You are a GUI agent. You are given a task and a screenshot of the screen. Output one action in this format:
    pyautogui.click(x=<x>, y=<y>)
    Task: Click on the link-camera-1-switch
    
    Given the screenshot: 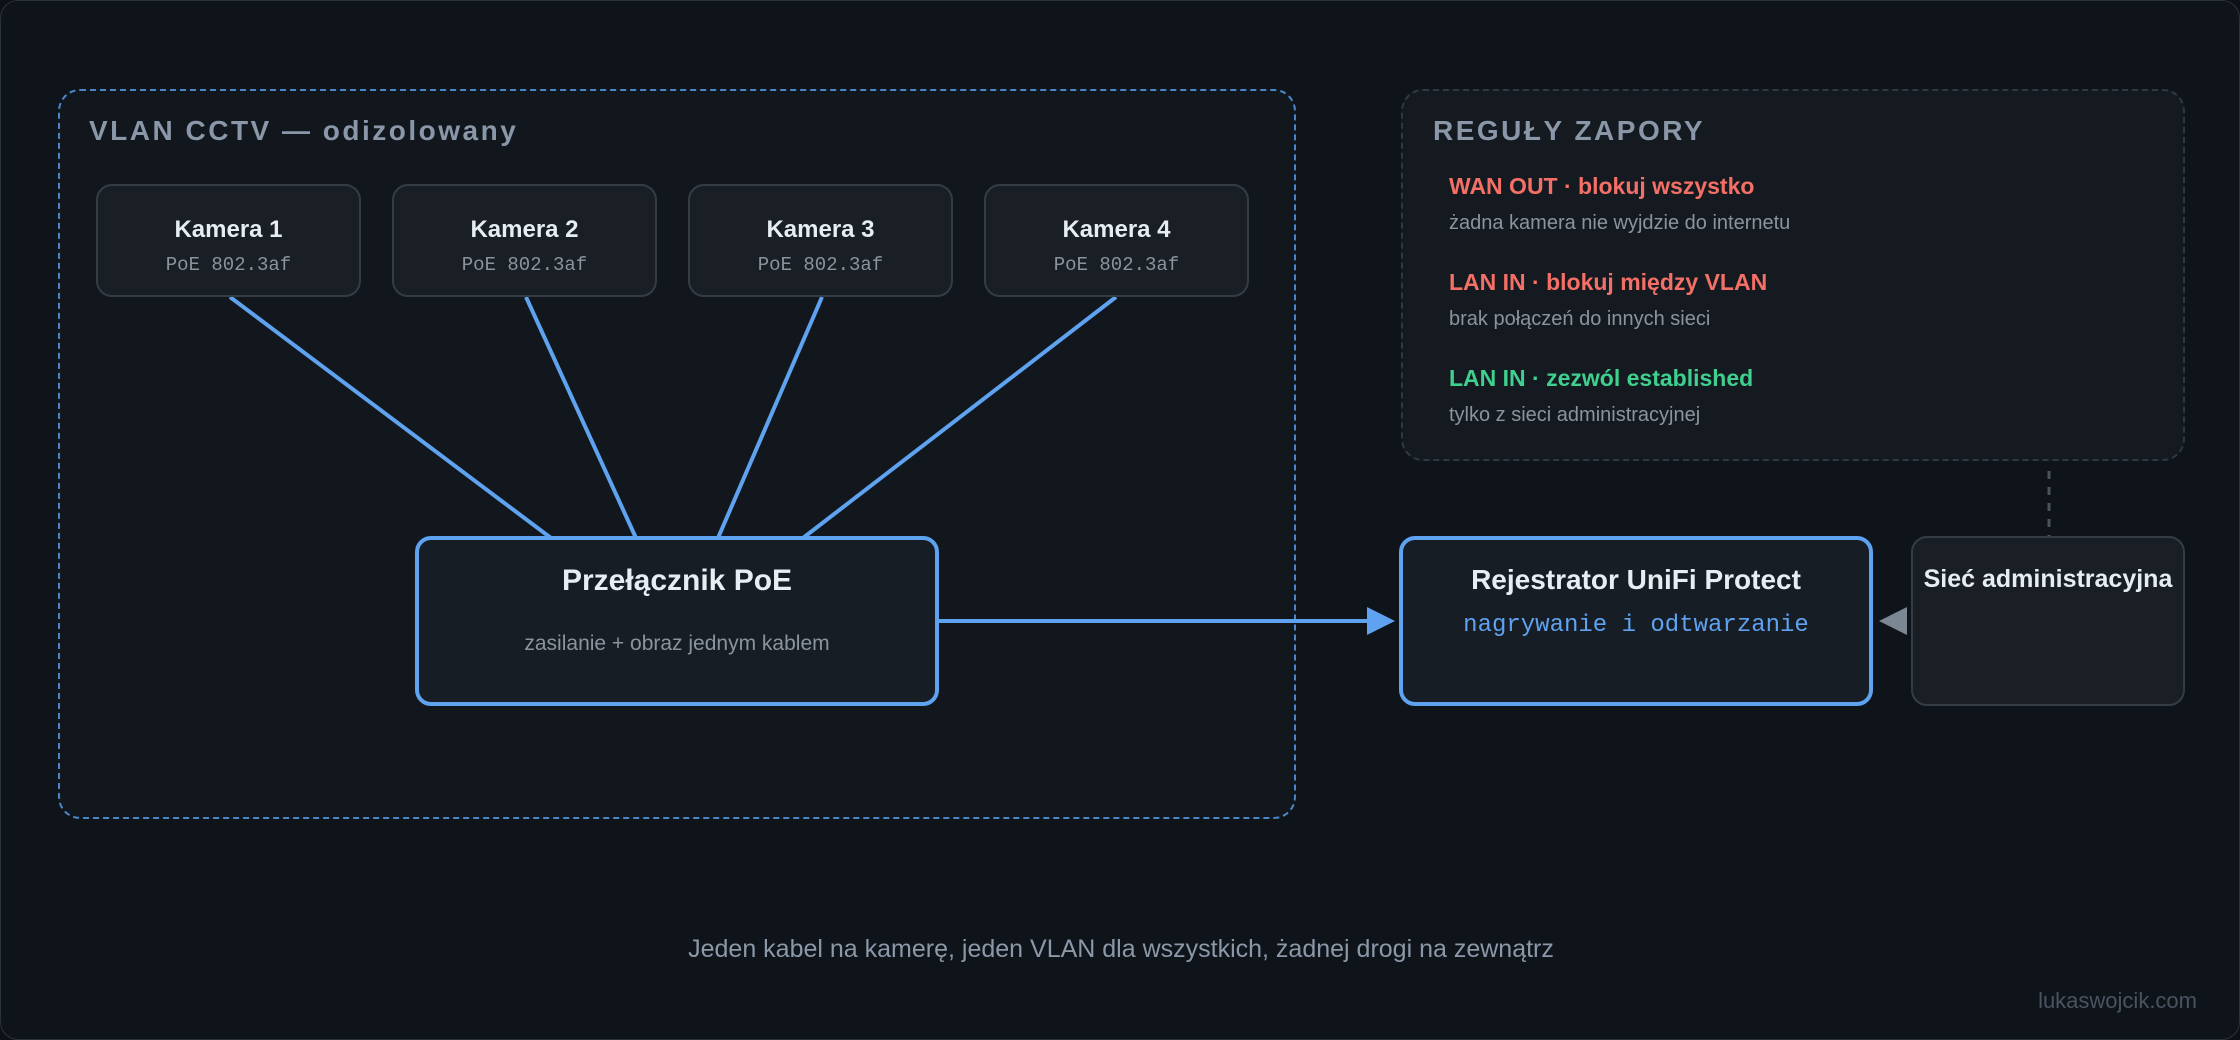 What is the action you would take?
    pyautogui.click(x=390, y=417)
    